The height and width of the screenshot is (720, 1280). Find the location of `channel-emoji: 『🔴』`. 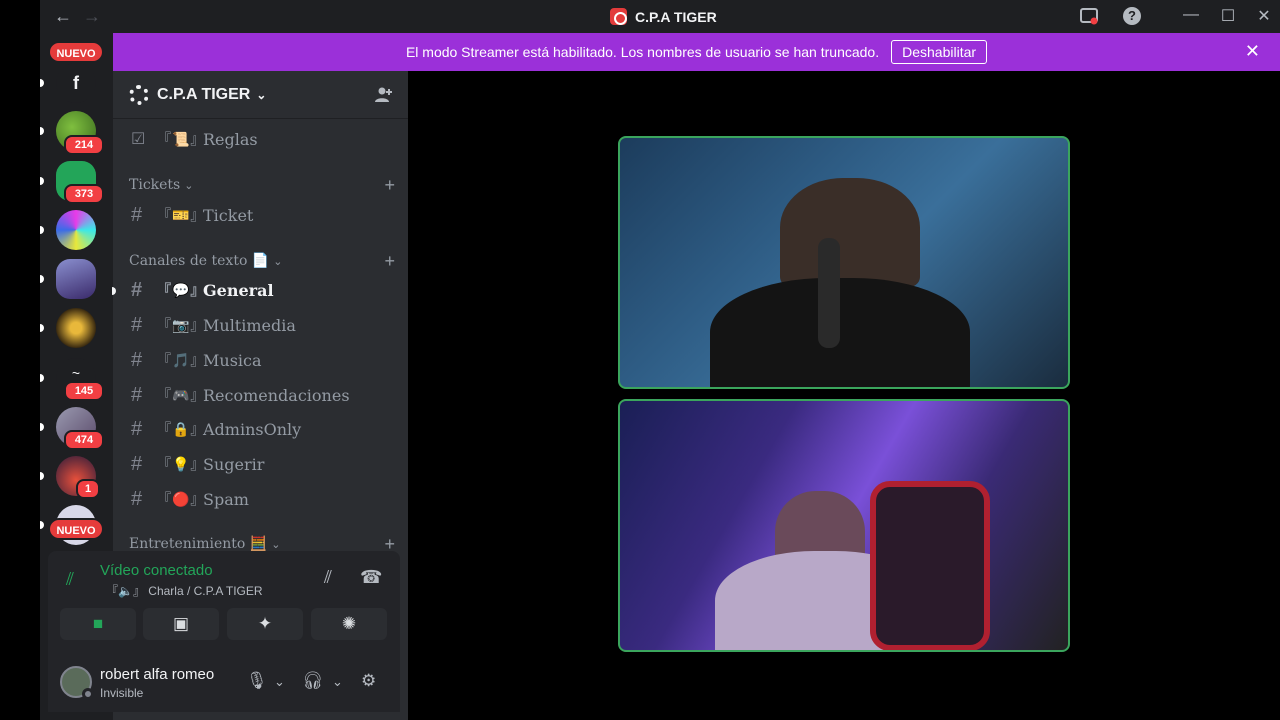

channel-emoji: 『🔴』 is located at coordinates (181, 500).